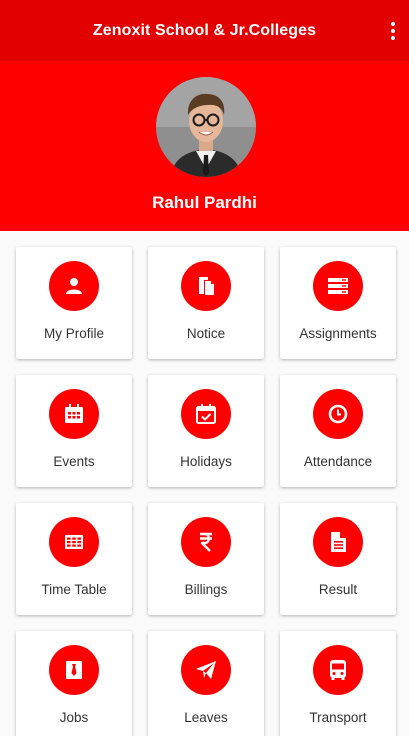  What do you see at coordinates (74, 431) in the screenshot?
I see `menu-tile-events: Events` at bounding box center [74, 431].